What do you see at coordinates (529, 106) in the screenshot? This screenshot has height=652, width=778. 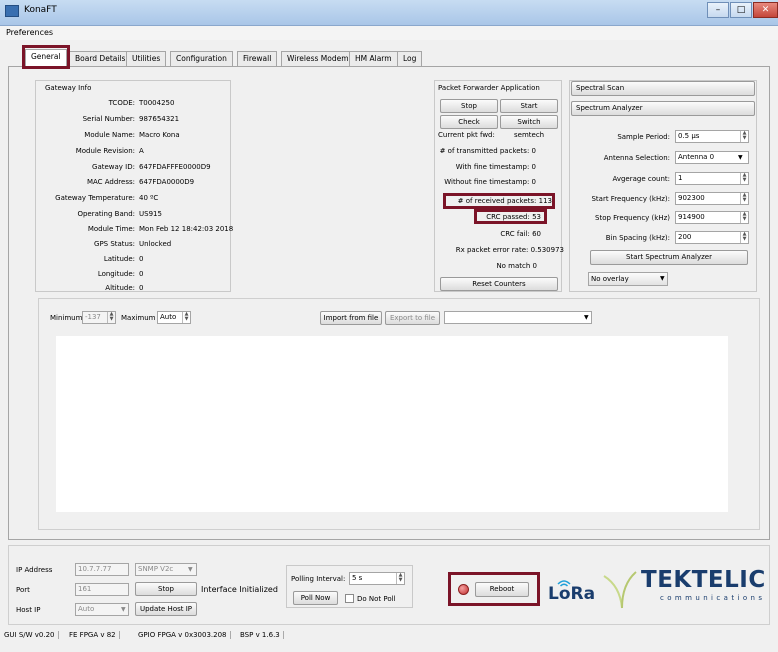 I see `pf-start-button: Start` at bounding box center [529, 106].